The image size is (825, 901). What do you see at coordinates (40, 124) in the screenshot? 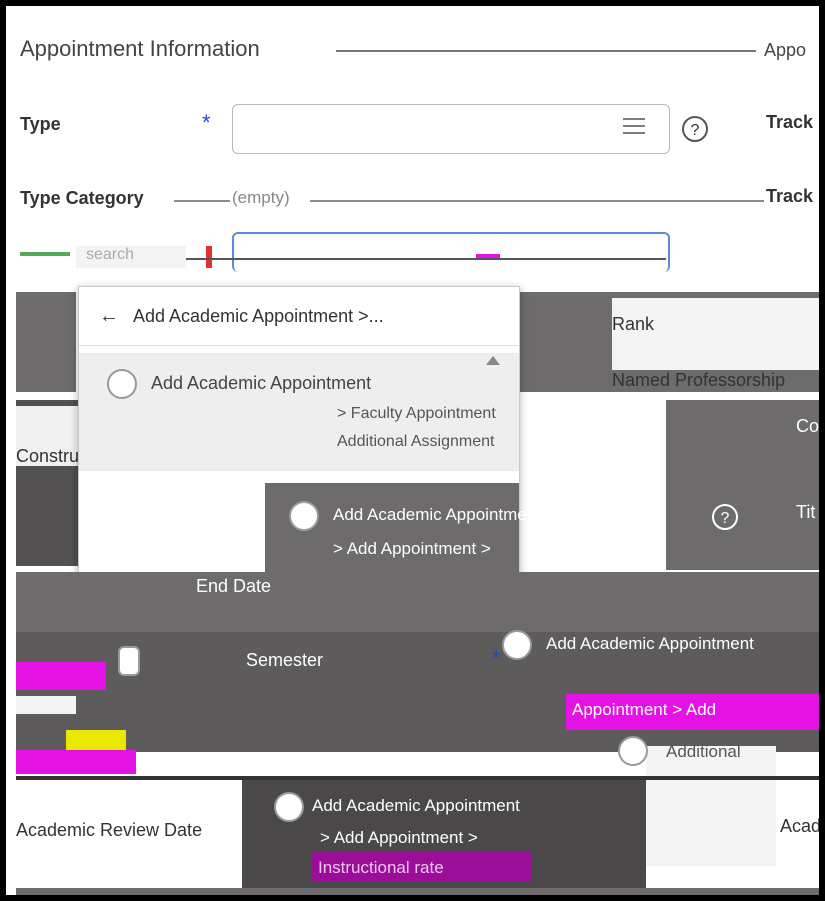
I see `type-label: Type` at bounding box center [40, 124].